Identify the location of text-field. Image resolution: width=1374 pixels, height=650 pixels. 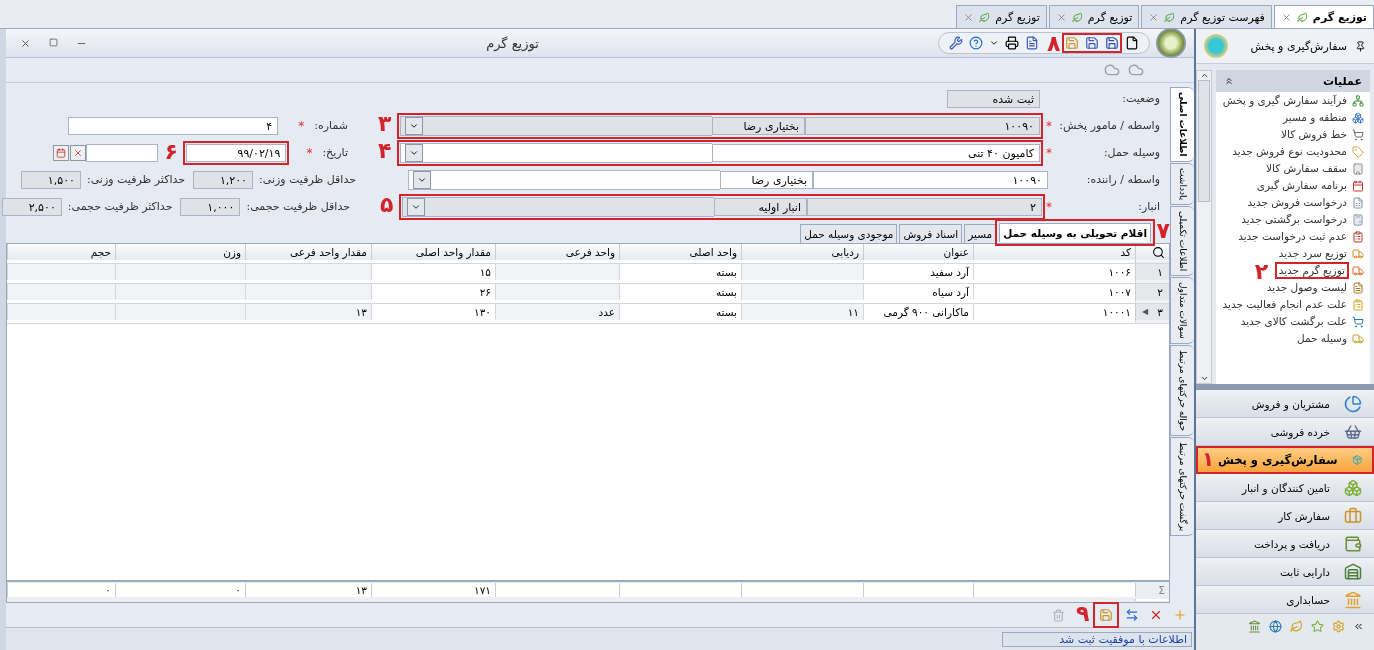
(122, 153).